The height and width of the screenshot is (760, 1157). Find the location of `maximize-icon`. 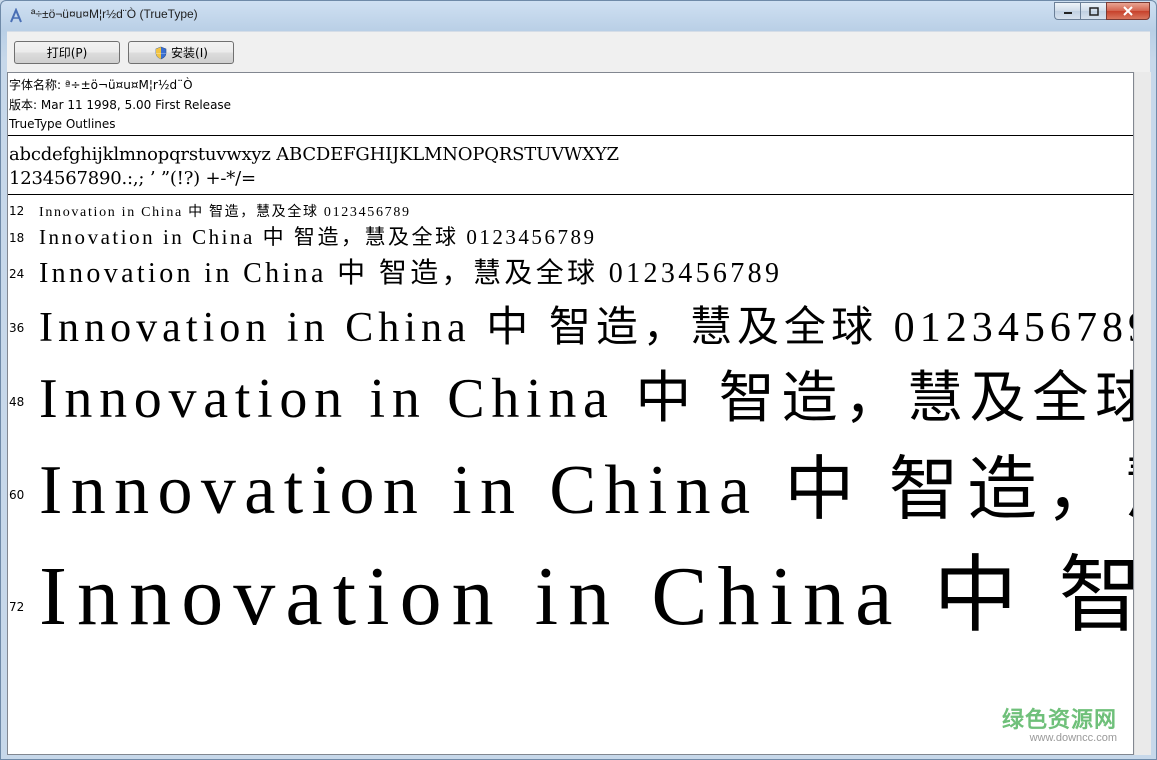

maximize-icon is located at coordinates (1093, 11).